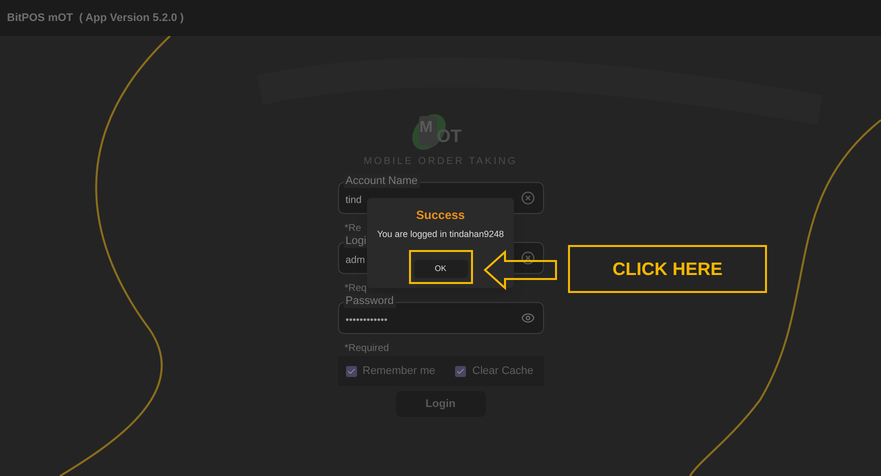 The width and height of the screenshot is (881, 476). I want to click on callout-text: CLICK HERE, so click(667, 269).